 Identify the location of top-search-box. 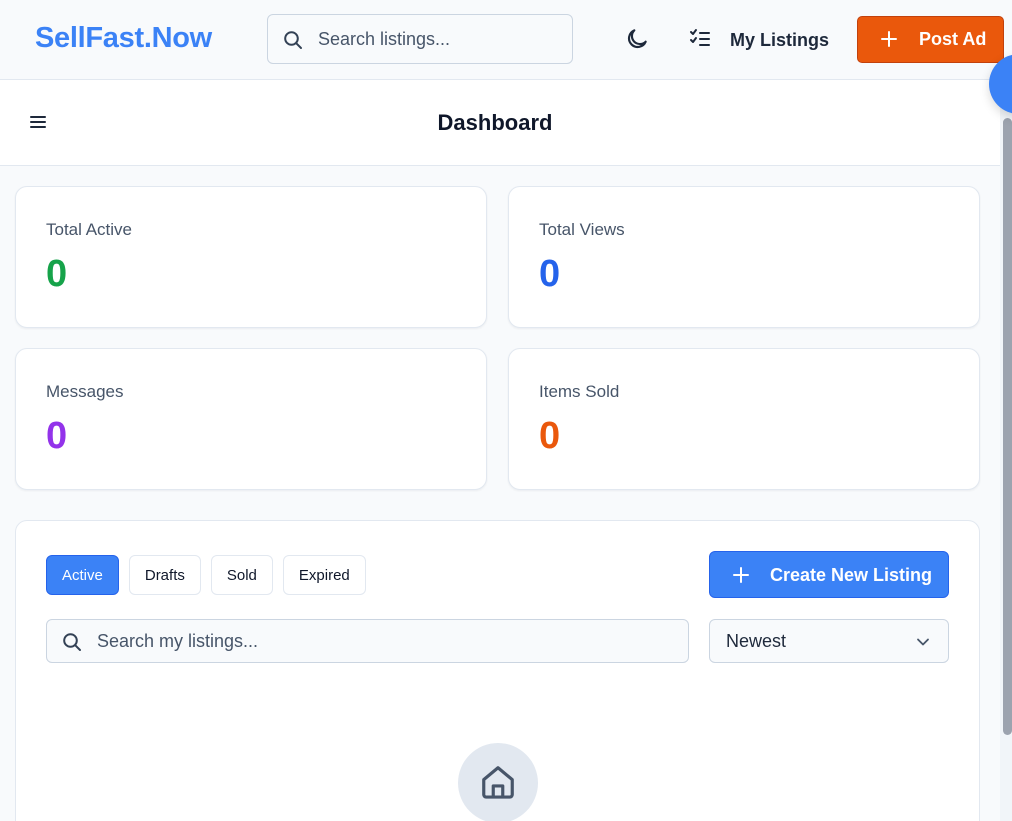
(420, 39).